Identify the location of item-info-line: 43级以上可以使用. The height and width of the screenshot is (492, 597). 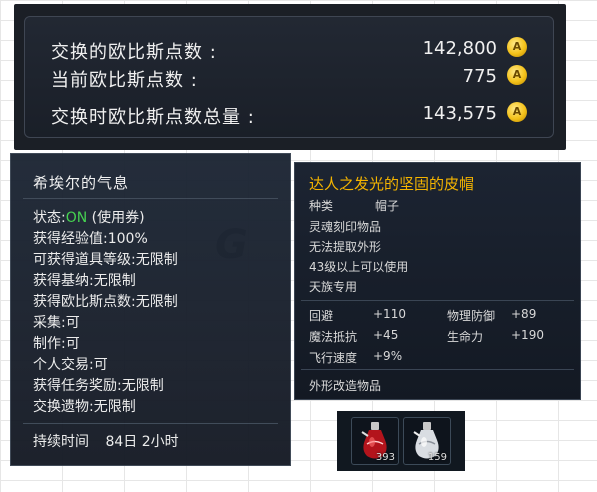
(359, 267).